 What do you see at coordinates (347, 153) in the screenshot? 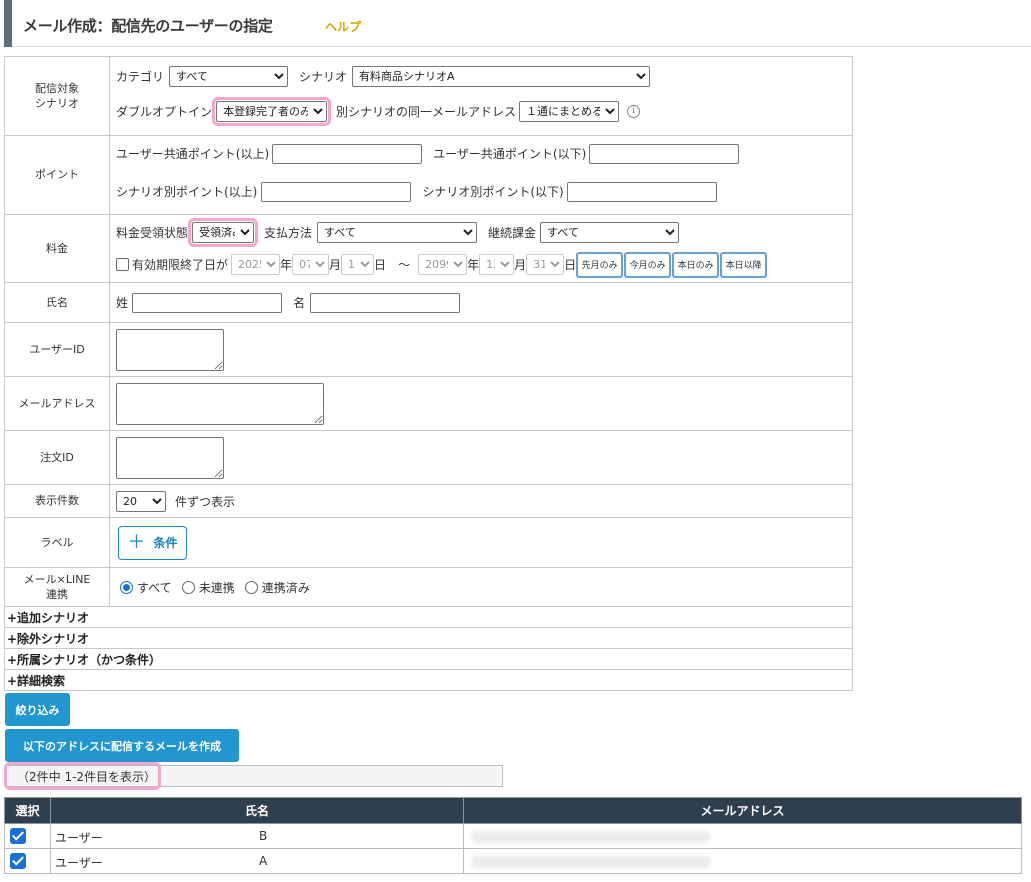
I see `common-point-min-input` at bounding box center [347, 153].